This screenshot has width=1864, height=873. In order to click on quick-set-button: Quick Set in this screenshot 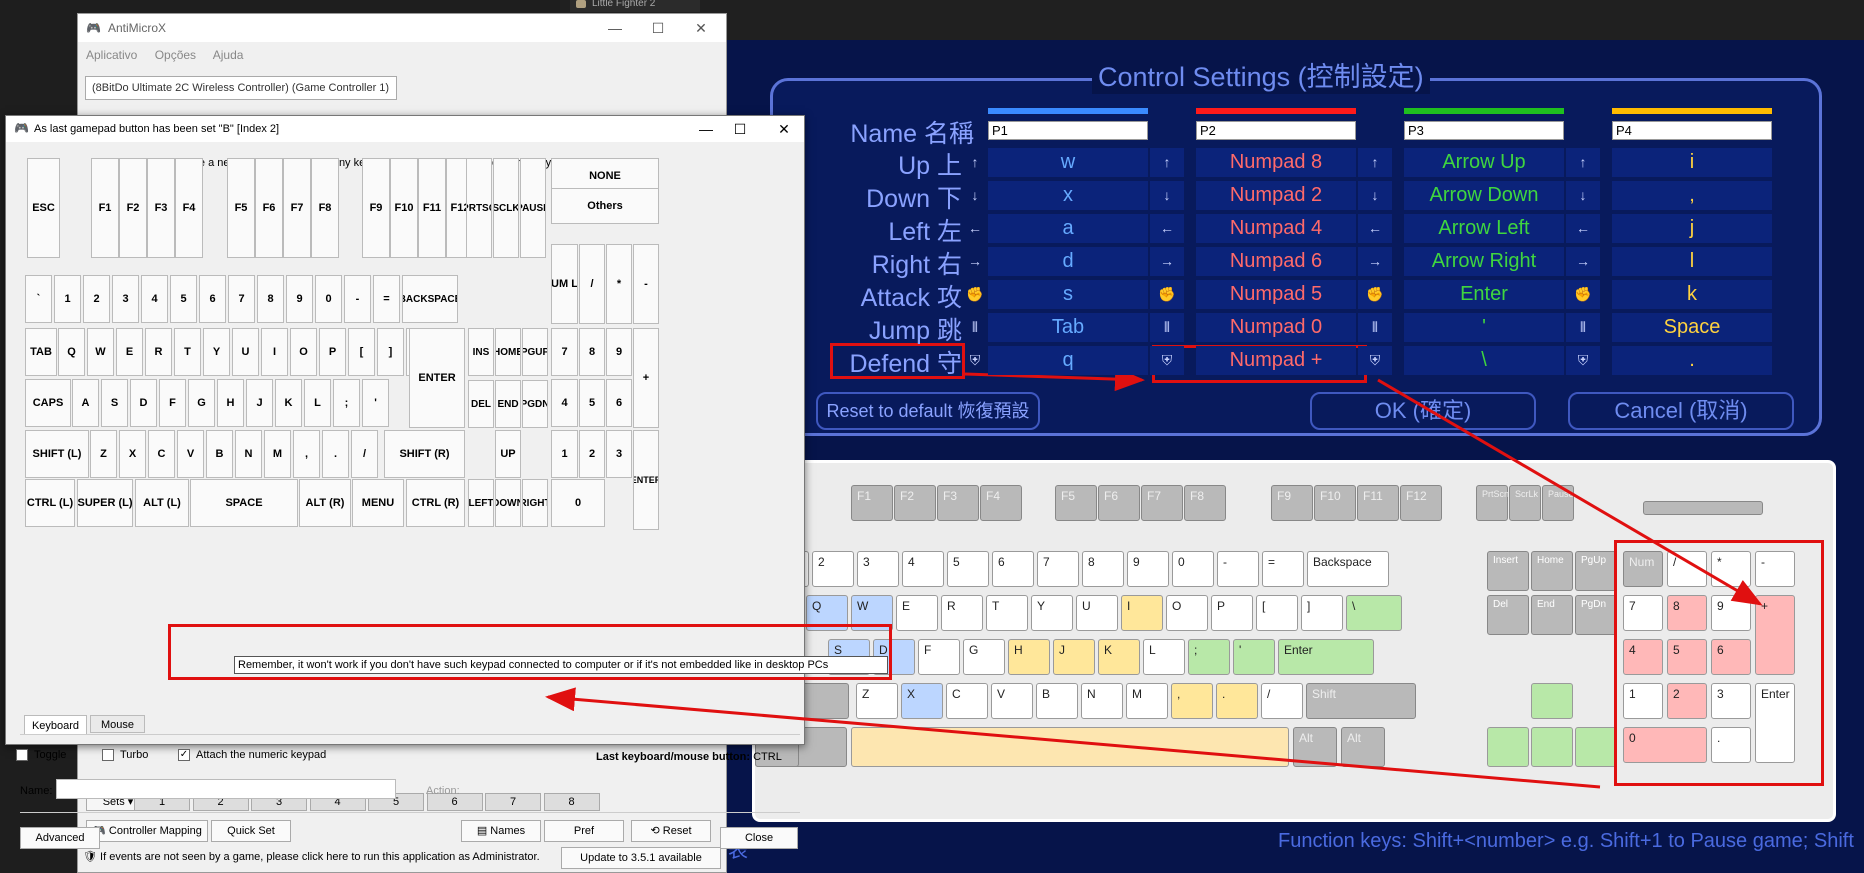, I will do `click(251, 831)`.